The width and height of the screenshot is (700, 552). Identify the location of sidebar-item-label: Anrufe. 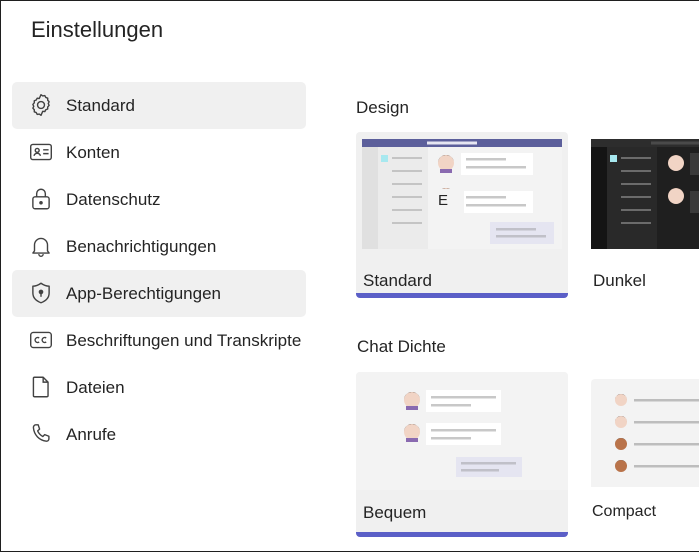
(91, 434).